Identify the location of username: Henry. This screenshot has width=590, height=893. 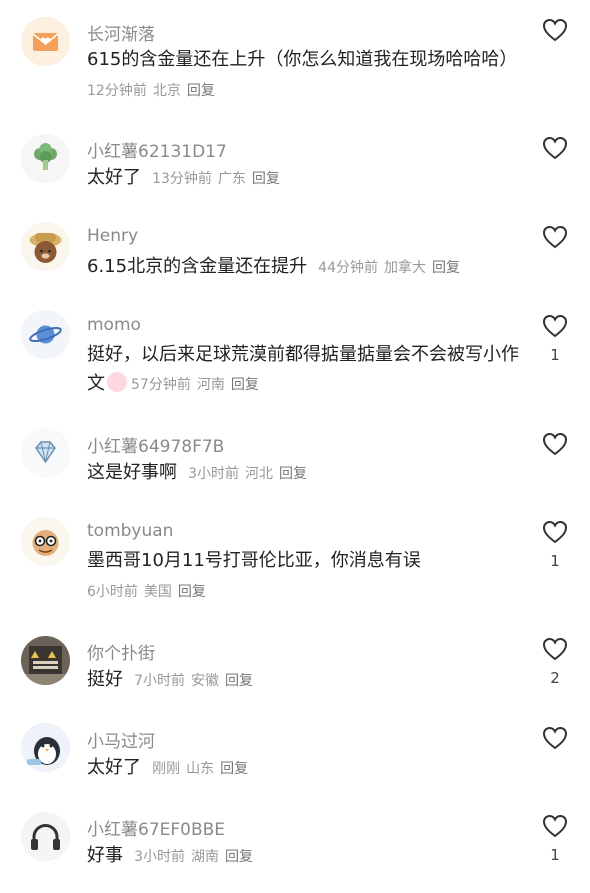
(112, 236).